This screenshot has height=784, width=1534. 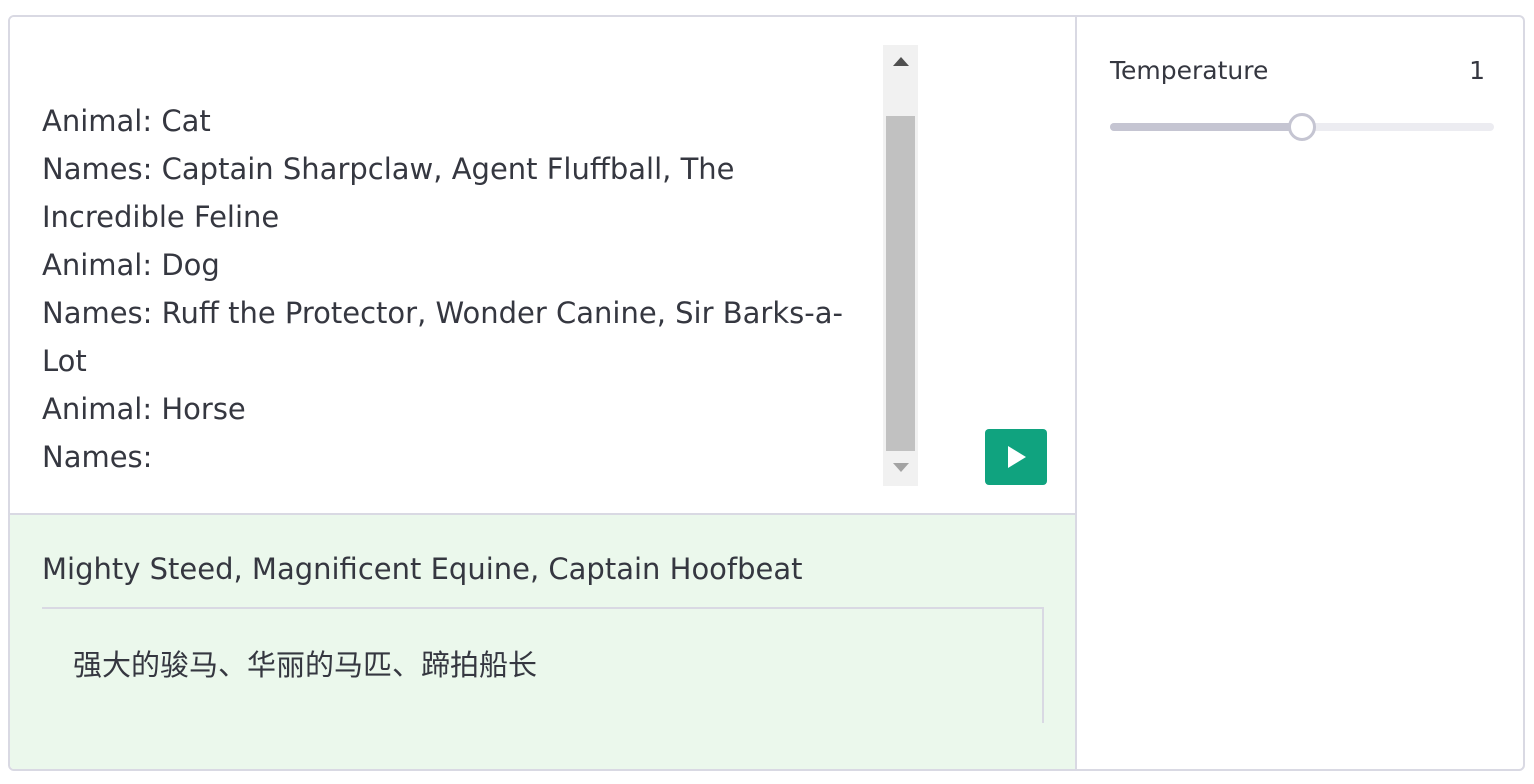 I want to click on scroll-up-arrow-icon, so click(x=901, y=61).